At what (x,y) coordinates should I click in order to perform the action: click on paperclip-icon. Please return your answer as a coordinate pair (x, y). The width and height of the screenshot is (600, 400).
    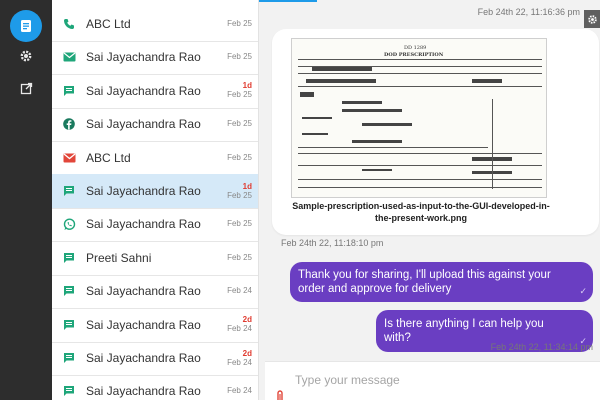
    Looking at the image, I should click on (280, 394).